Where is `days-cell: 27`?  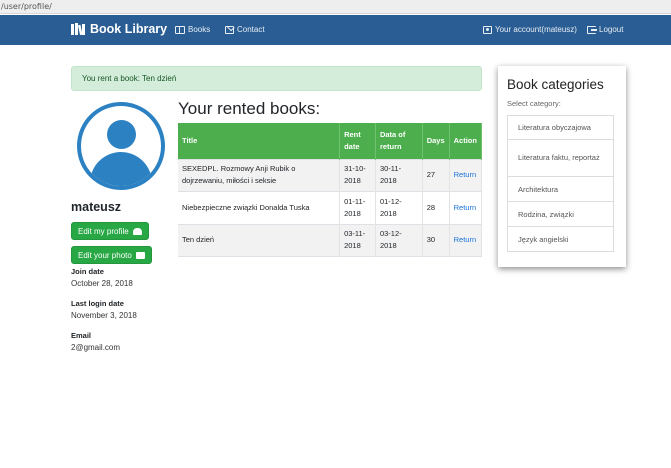
days-cell: 27 is located at coordinates (436, 174).